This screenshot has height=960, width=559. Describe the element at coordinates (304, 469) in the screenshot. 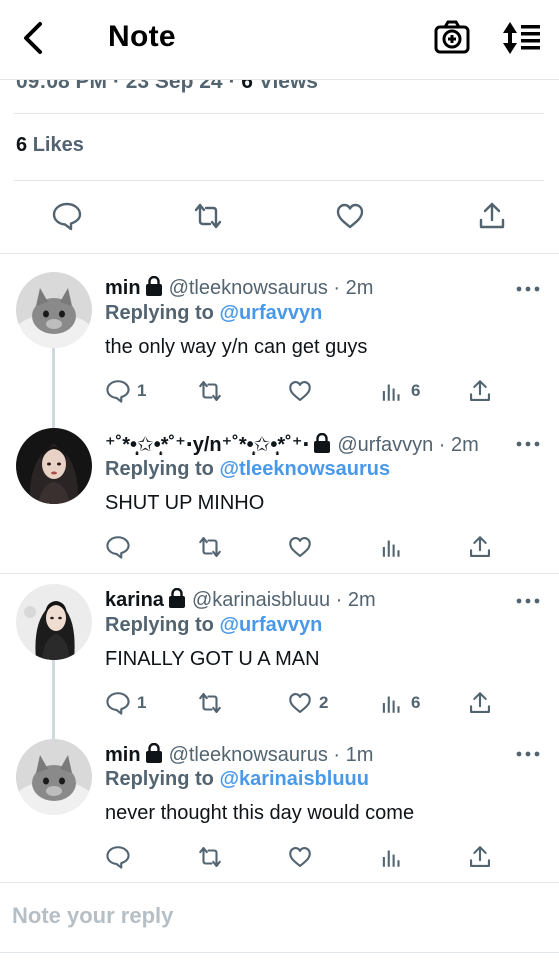

I see `replying-to-link: @tleeknowsaurus` at that location.